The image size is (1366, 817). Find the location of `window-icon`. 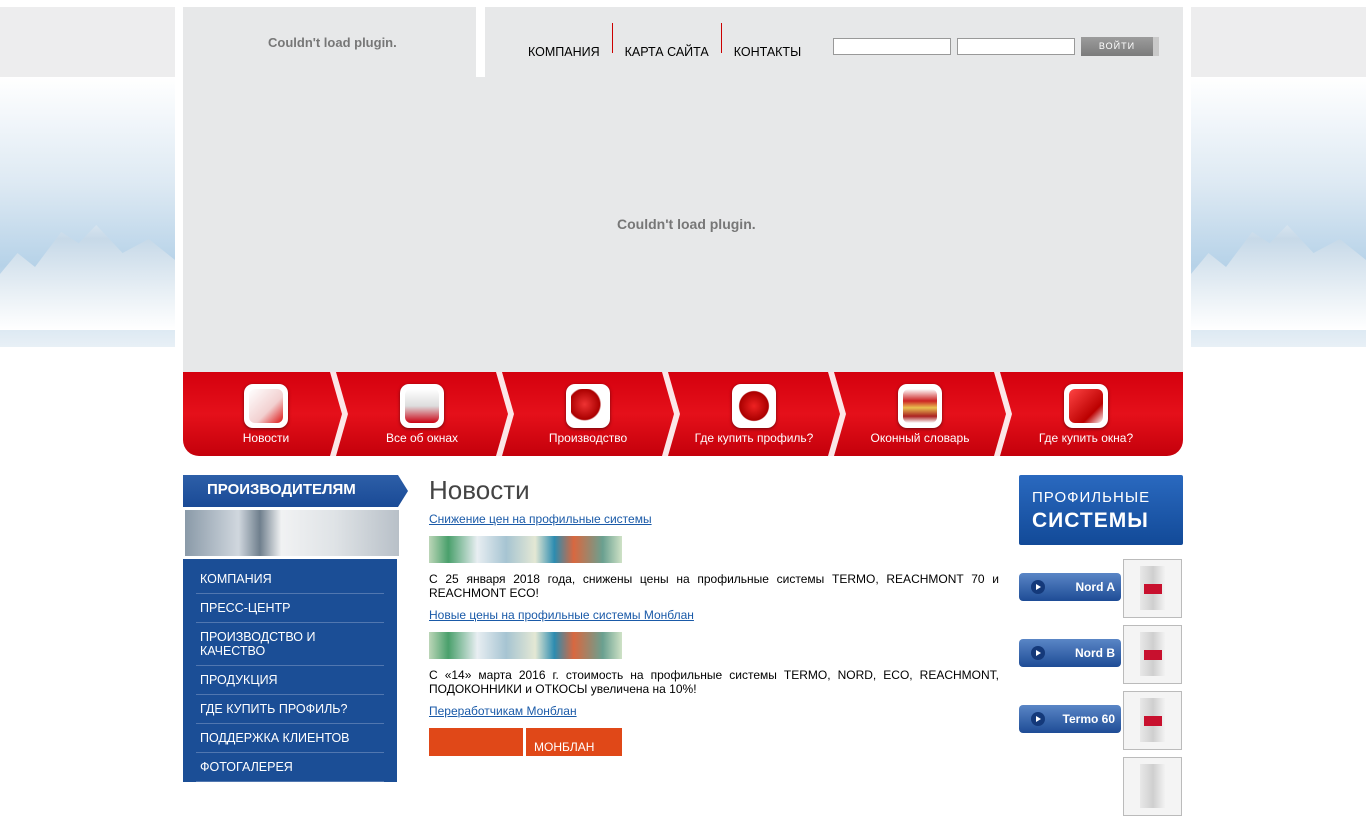

window-icon is located at coordinates (422, 406).